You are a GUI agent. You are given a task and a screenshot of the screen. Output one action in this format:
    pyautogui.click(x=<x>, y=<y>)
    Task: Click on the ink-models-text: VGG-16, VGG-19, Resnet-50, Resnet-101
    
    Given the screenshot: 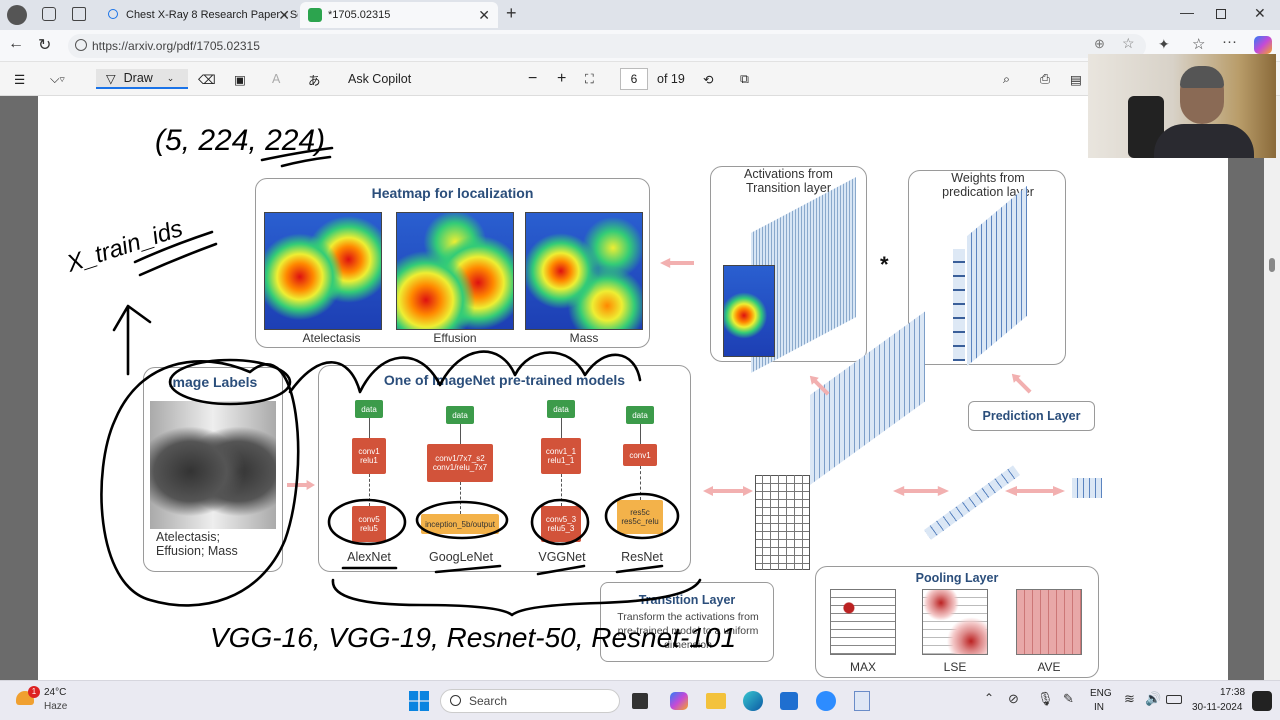 What is the action you would take?
    pyautogui.click(x=473, y=637)
    